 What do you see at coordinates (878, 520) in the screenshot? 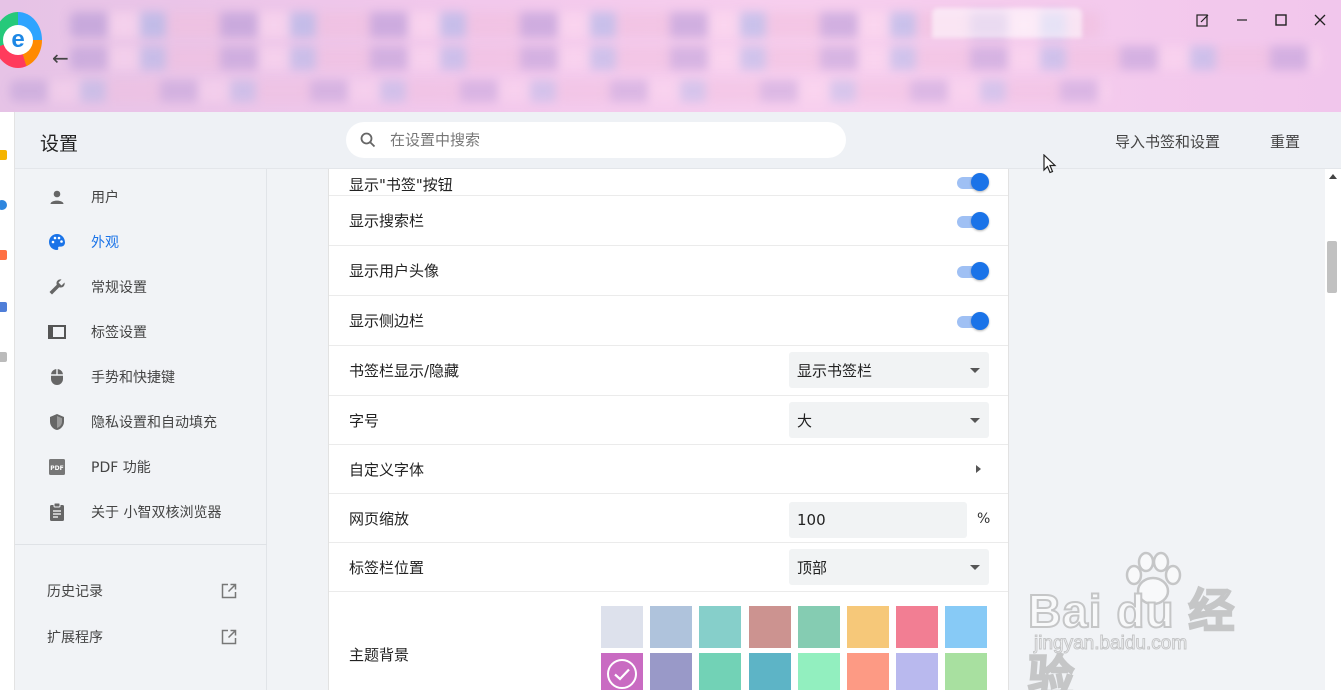
I see `page-zoom-input` at bounding box center [878, 520].